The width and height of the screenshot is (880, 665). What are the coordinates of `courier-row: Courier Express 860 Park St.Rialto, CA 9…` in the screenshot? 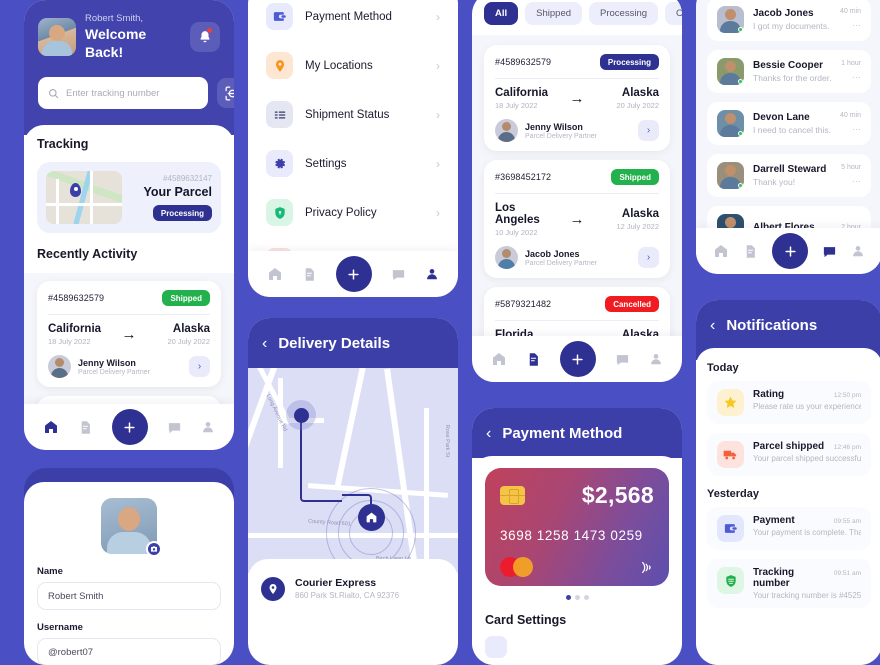 It's located at (353, 589).